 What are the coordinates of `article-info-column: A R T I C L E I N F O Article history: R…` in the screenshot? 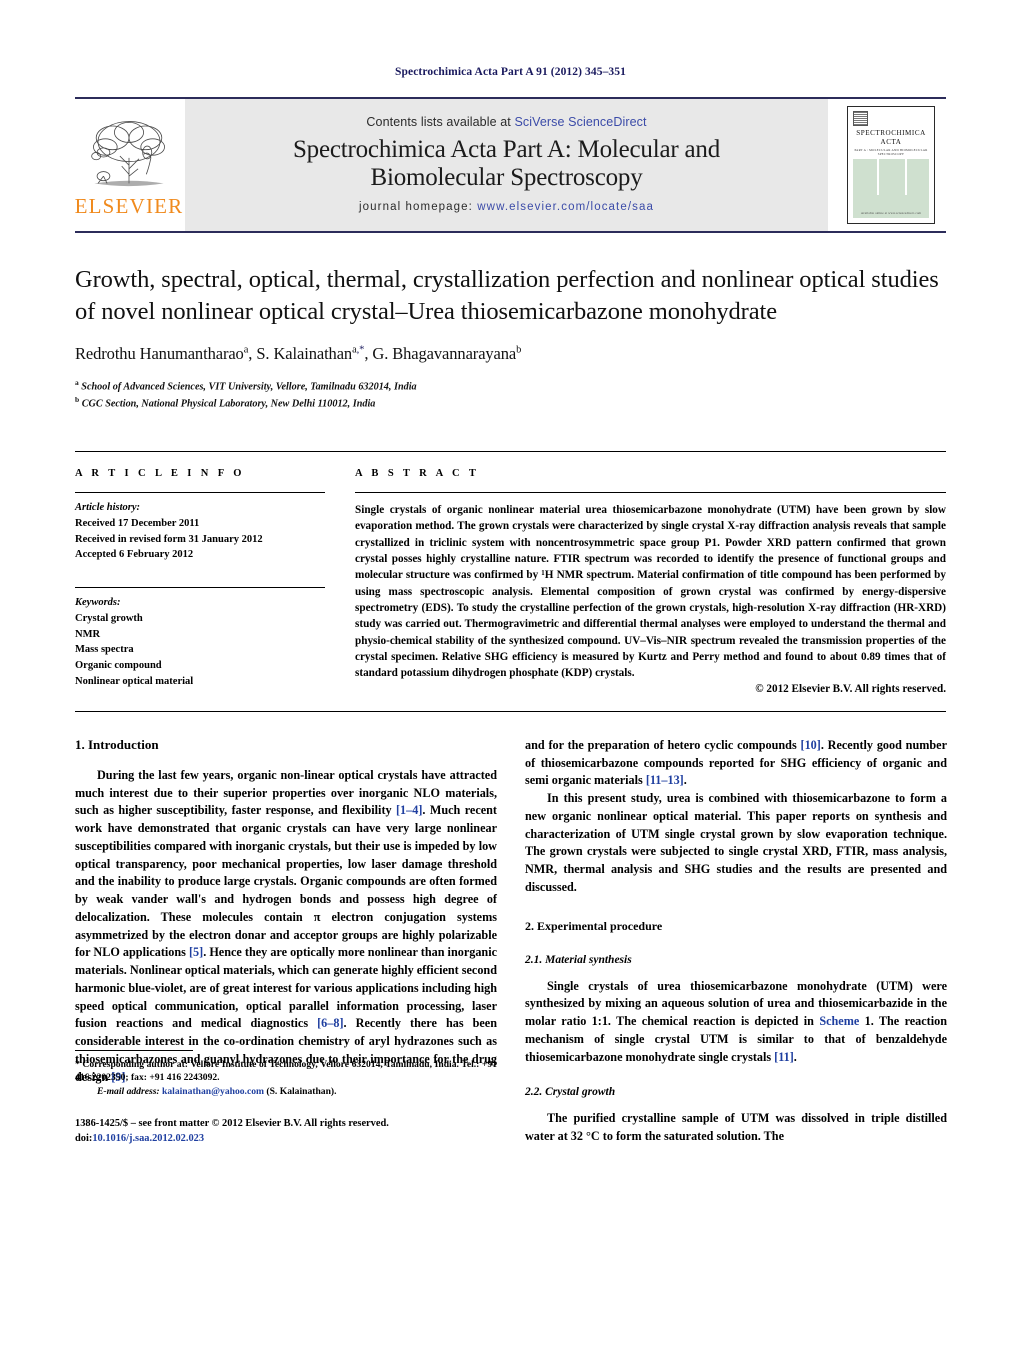 It's located at (200, 581).